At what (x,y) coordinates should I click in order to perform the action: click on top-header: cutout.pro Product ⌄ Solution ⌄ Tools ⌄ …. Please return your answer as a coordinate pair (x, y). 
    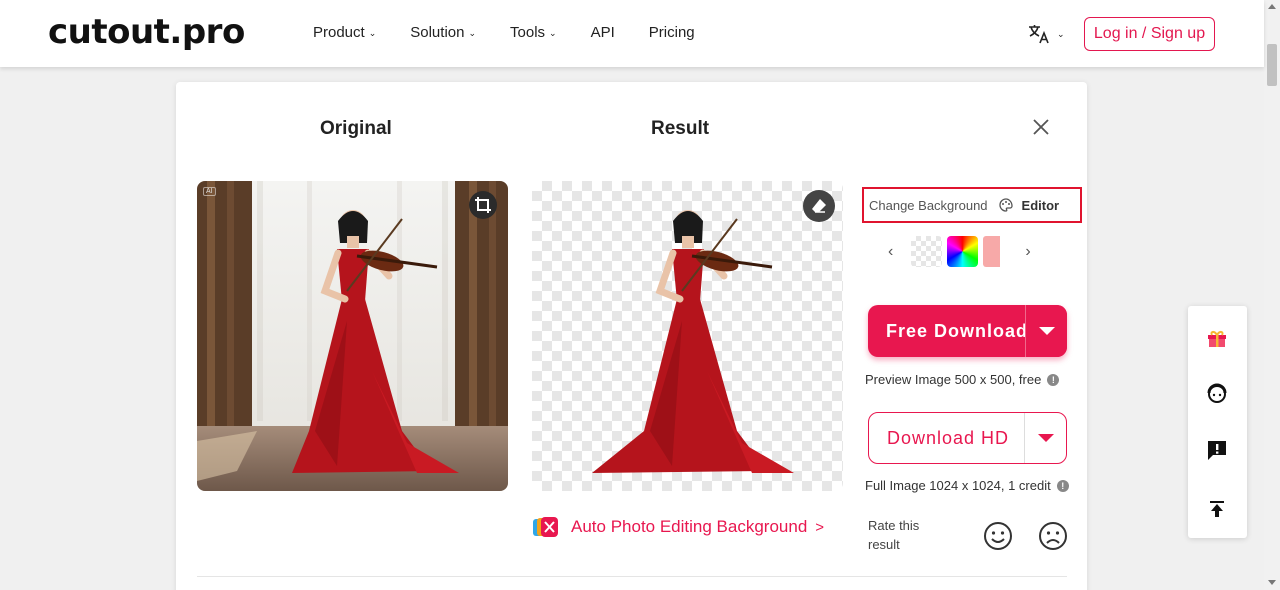
    Looking at the image, I should click on (632, 33).